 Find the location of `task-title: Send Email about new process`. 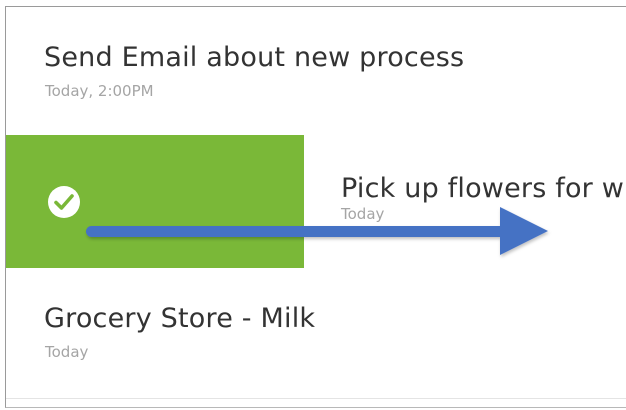

task-title: Send Email about new process is located at coordinates (254, 57).